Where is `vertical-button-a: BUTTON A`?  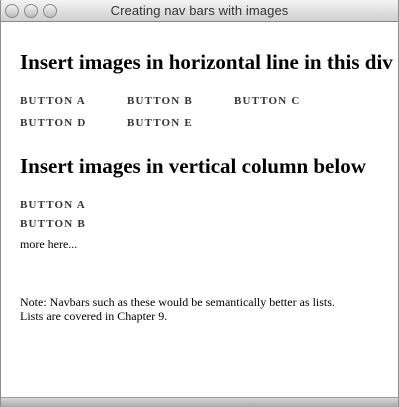 vertical-button-a: BUTTON A is located at coordinates (53, 205).